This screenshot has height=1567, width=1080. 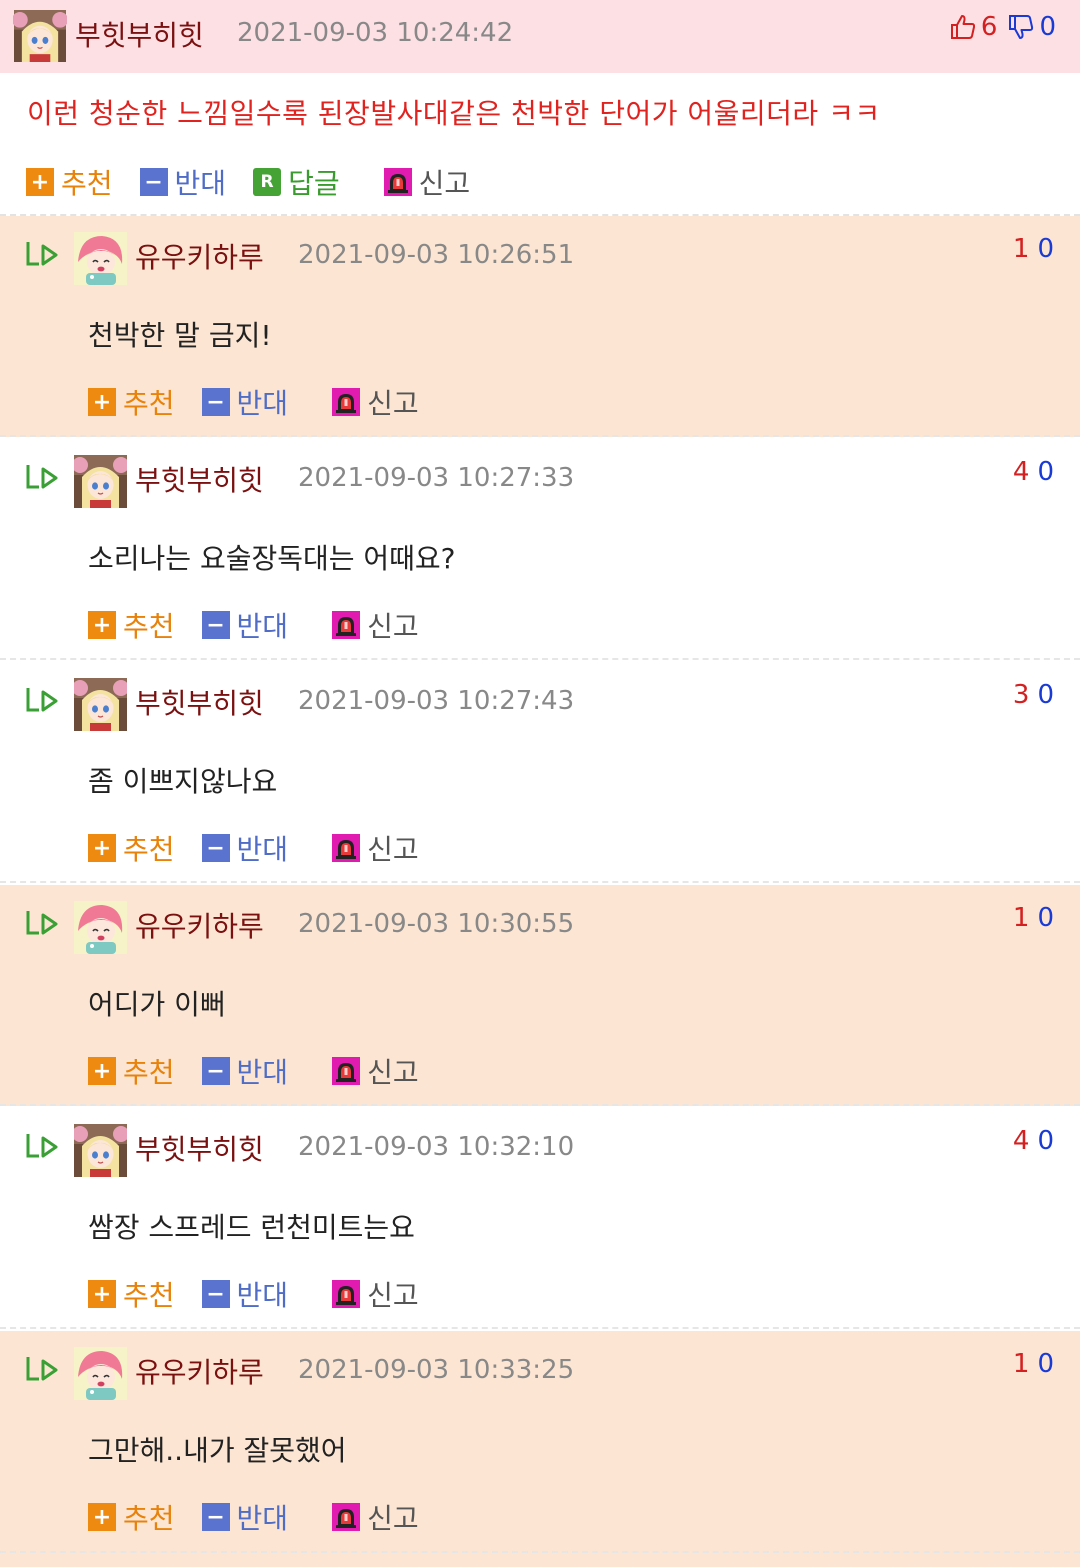 I want to click on reply-button: R 답글, so click(x=296, y=182).